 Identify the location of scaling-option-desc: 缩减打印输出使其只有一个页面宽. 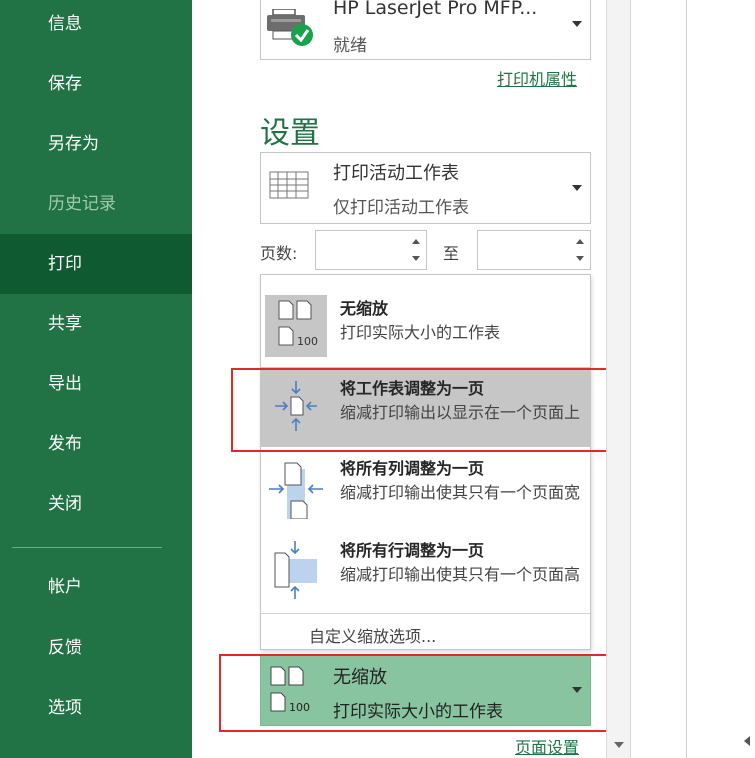
(460, 492).